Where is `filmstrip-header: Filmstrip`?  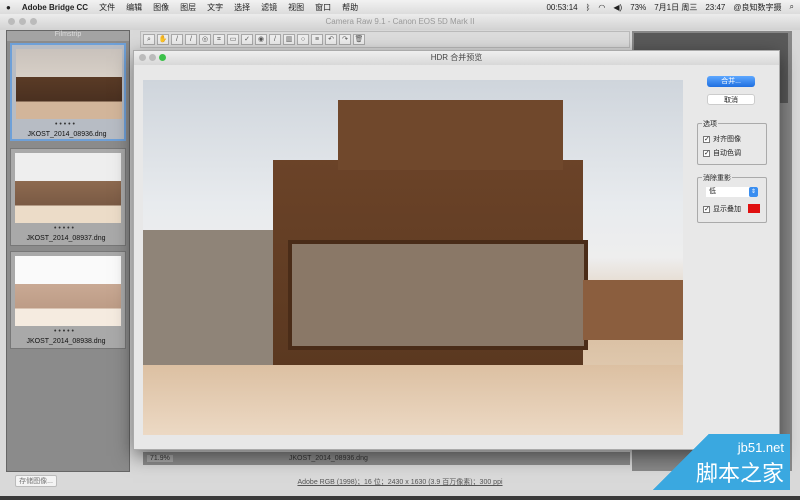
filmstrip-header: Filmstrip is located at coordinates (68, 36).